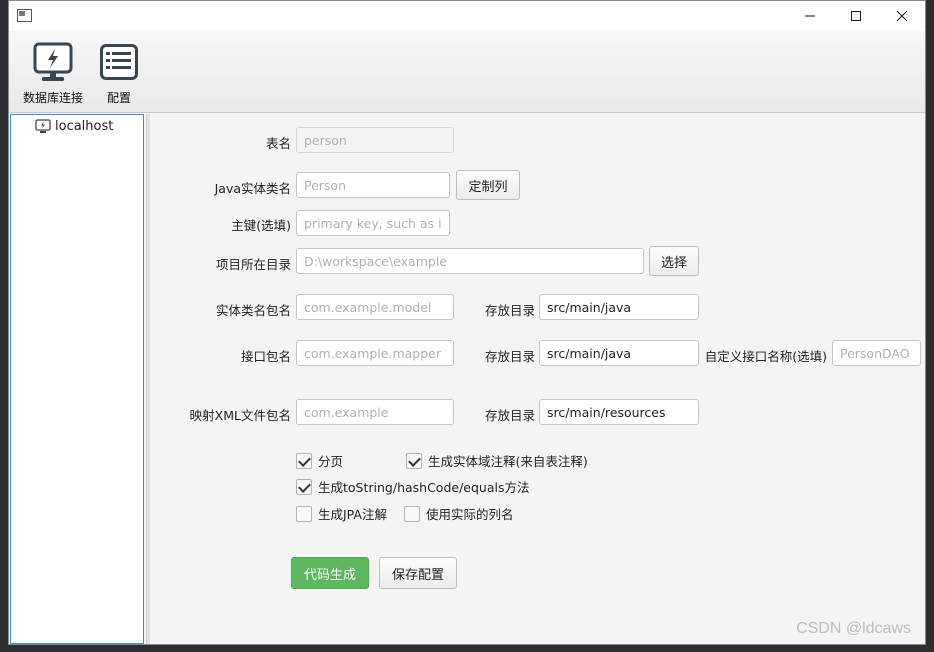 The image size is (934, 652). I want to click on app-icon, so click(24, 15).